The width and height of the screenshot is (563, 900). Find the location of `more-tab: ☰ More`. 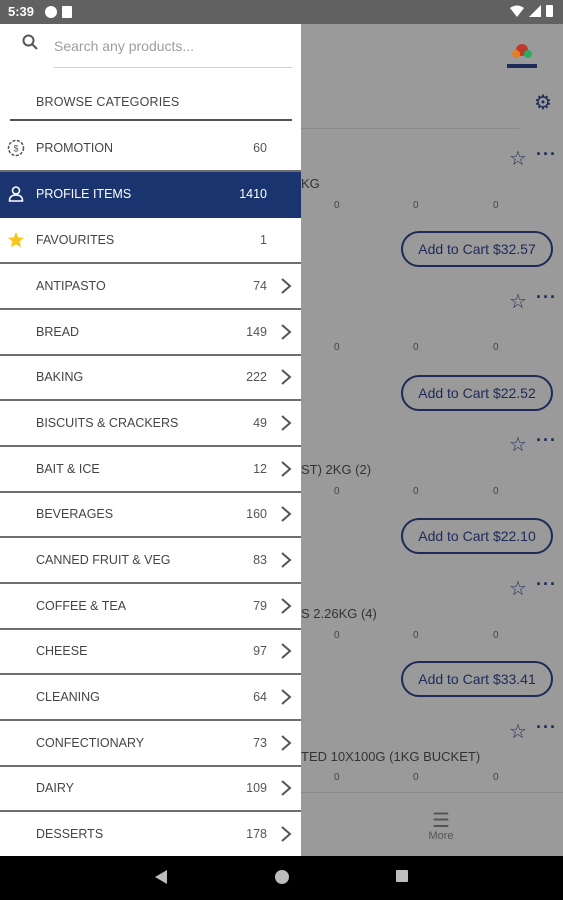

more-tab: ☰ More is located at coordinates (441, 826).